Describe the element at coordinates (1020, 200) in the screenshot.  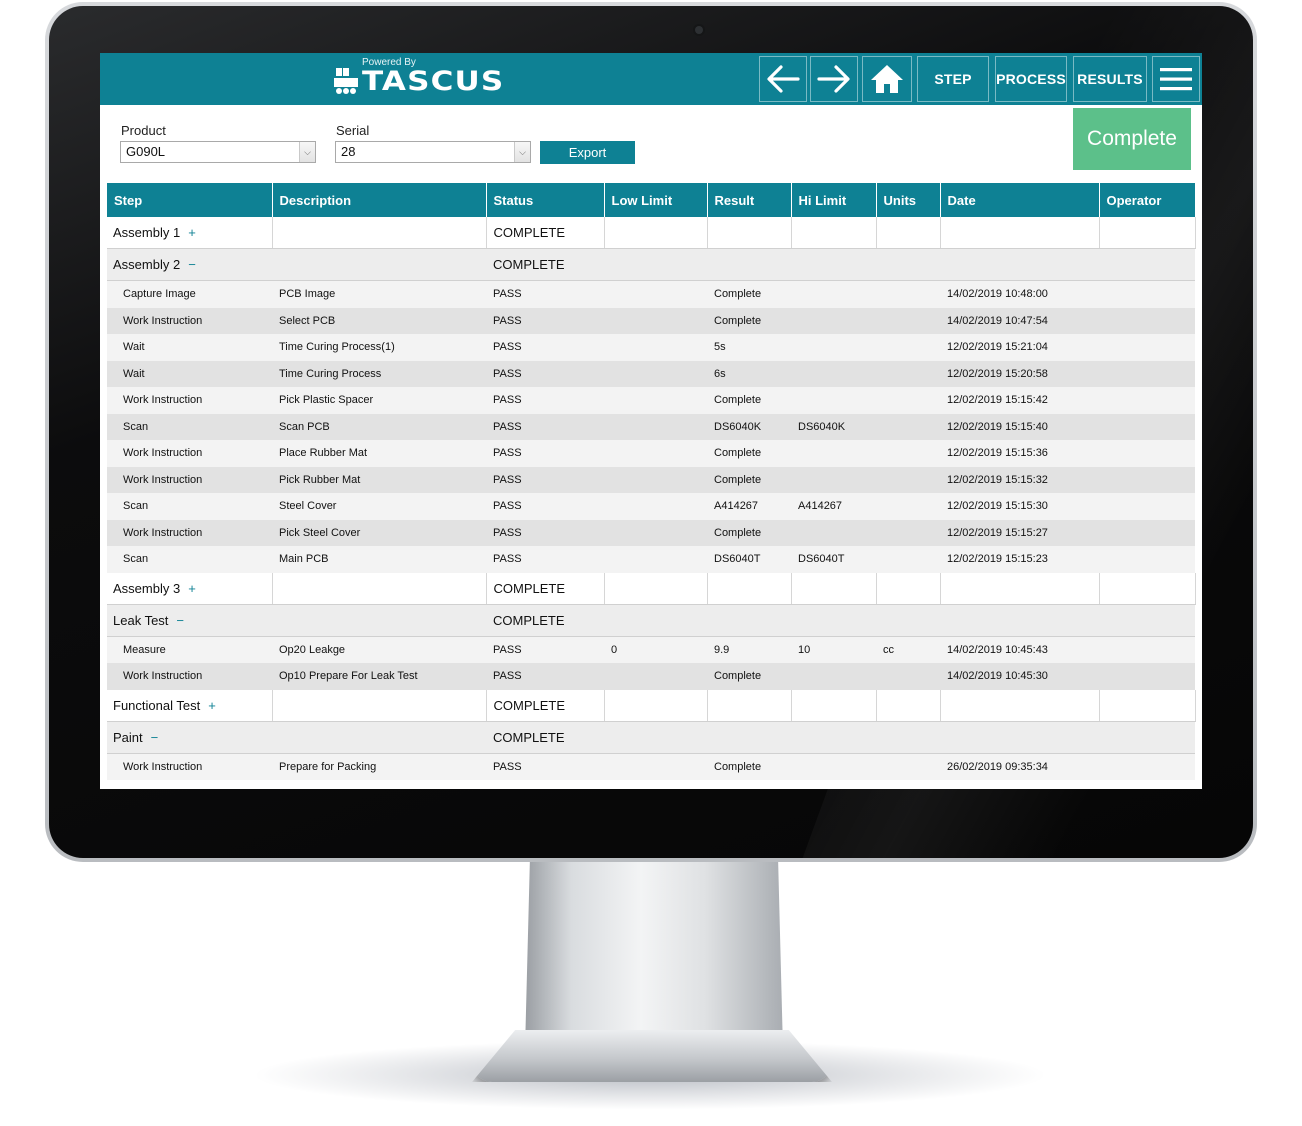
I see `column-header-date: Date` at that location.